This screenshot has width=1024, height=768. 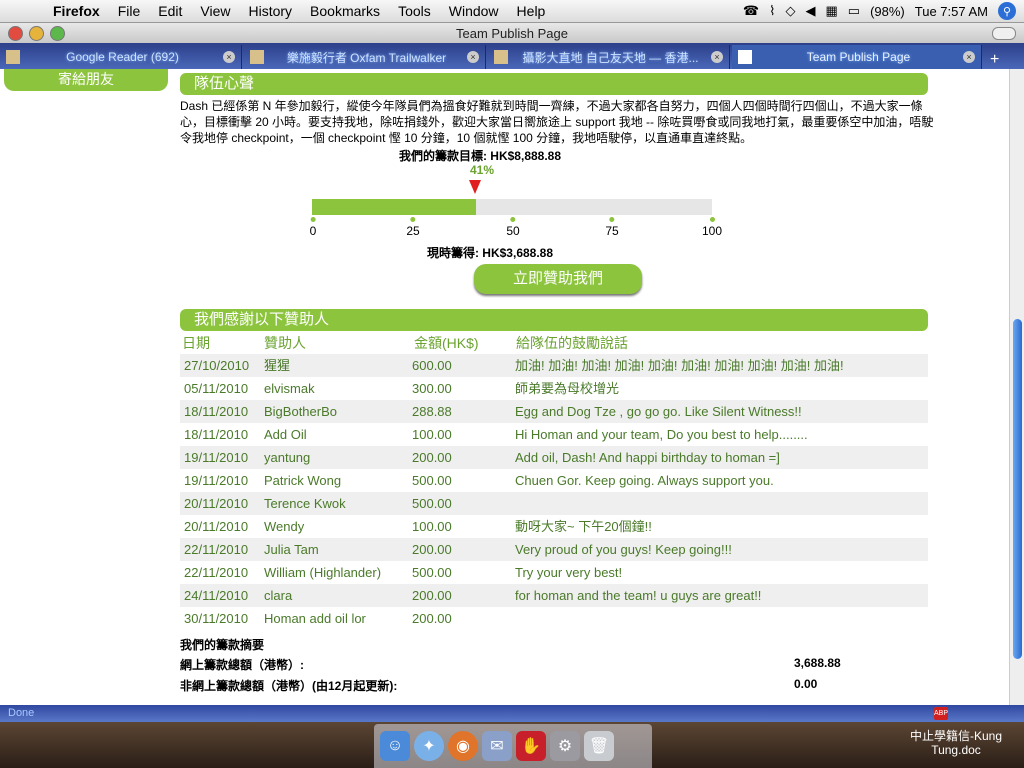 I want to click on trash-icon: 🗑, so click(x=599, y=746).